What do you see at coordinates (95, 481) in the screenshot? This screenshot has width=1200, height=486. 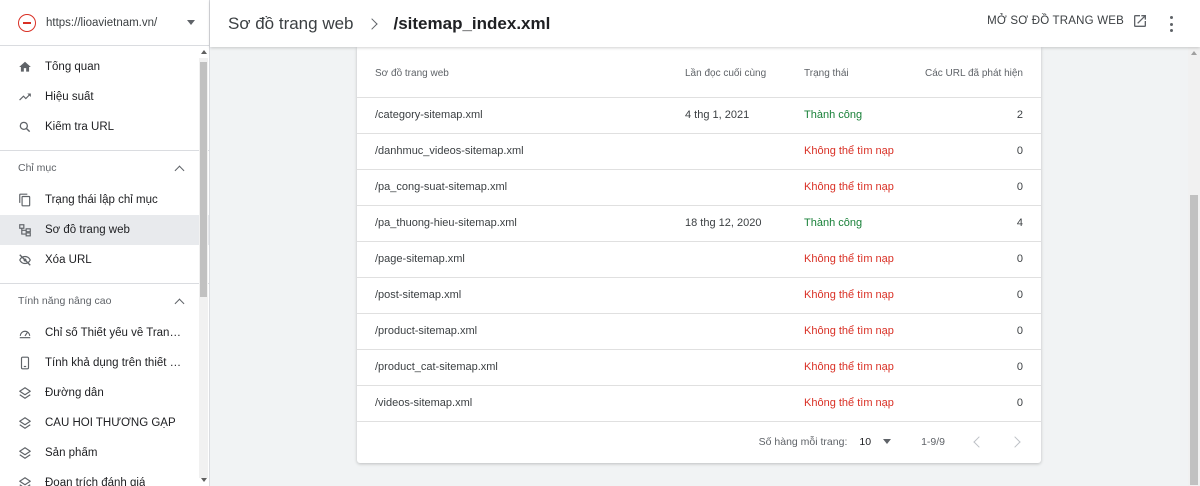 I see `sidebar-item-label: Đoạn trích đánh giá` at bounding box center [95, 481].